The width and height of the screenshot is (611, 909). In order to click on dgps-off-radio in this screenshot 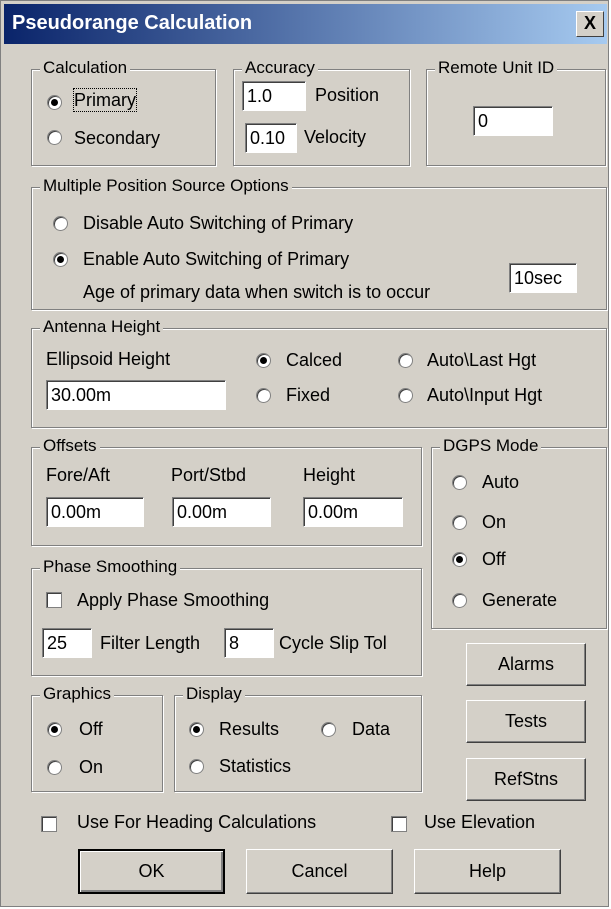, I will do `click(459, 559)`.